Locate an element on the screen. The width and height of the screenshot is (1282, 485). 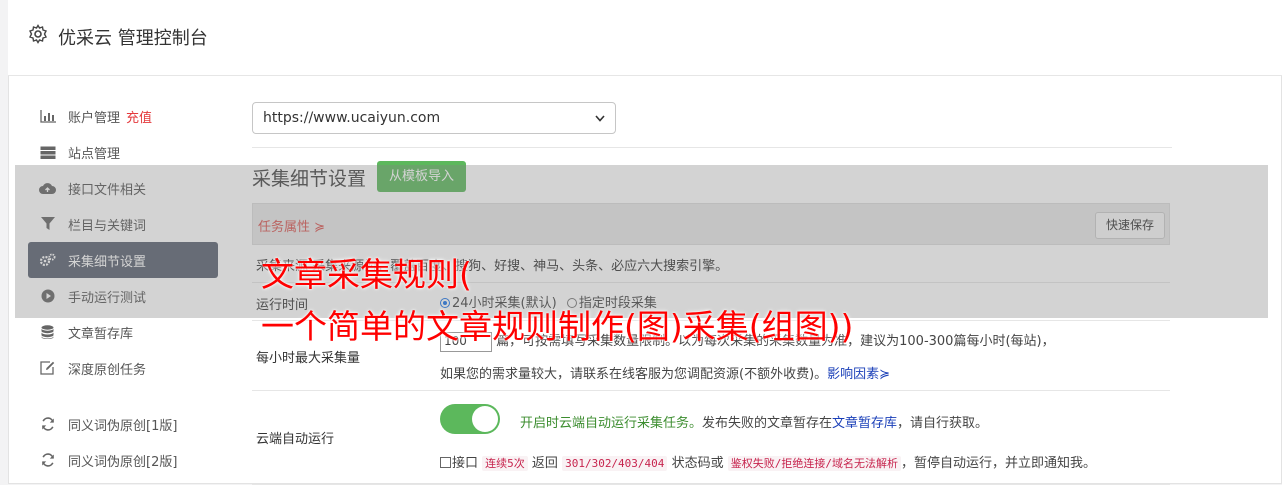
pause-text-c: 状态码或 is located at coordinates (697, 463).